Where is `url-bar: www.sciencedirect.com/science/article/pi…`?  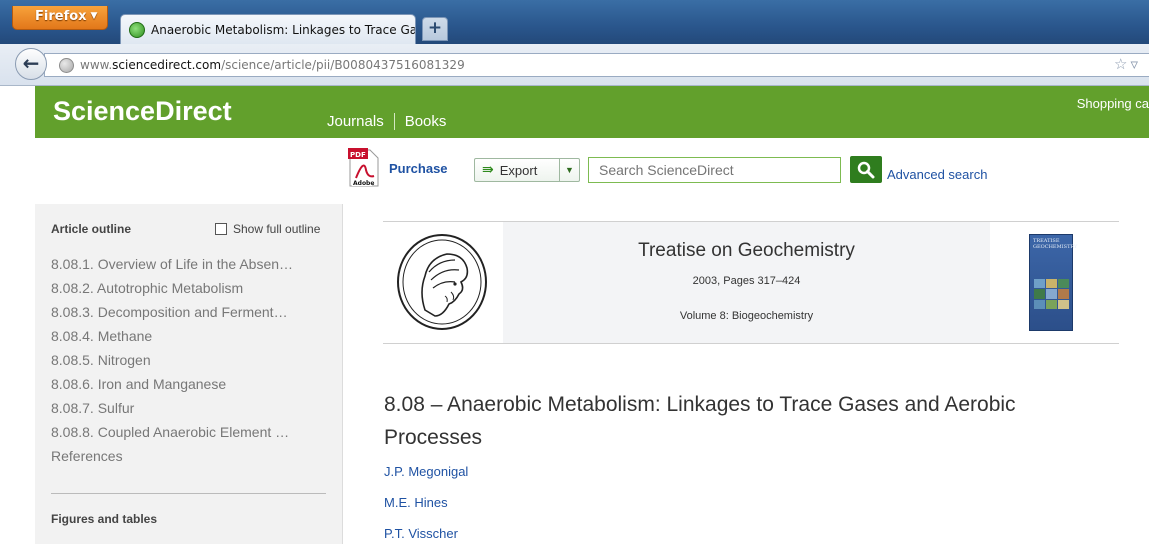
url-bar: www.sciencedirect.com/science/article/pi… is located at coordinates (596, 65).